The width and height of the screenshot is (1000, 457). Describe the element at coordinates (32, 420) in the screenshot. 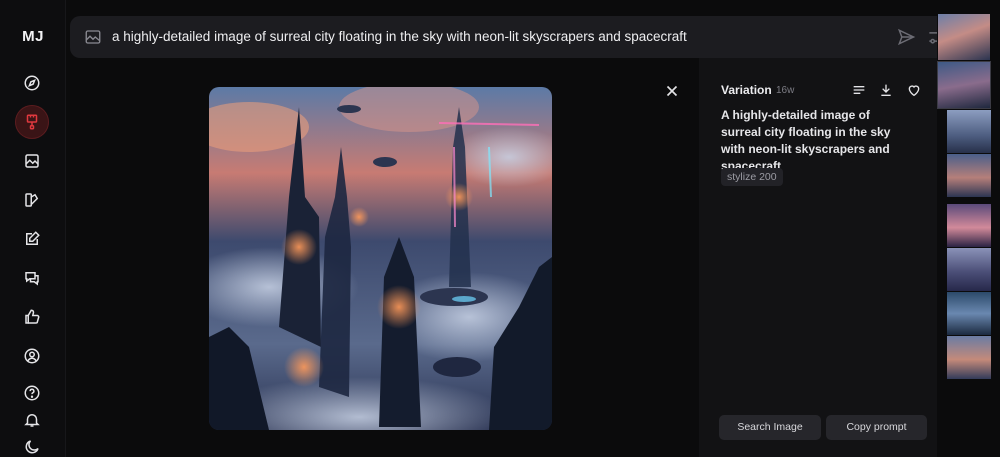

I see `bell-icon` at that location.